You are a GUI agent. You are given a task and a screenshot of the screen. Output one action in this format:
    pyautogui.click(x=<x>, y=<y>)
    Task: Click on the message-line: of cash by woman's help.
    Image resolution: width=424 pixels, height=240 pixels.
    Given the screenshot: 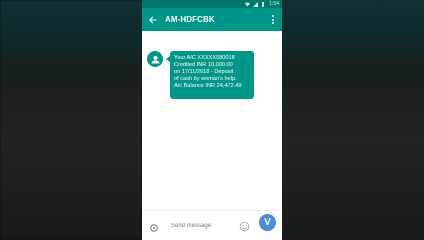 What is the action you would take?
    pyautogui.click(x=205, y=78)
    